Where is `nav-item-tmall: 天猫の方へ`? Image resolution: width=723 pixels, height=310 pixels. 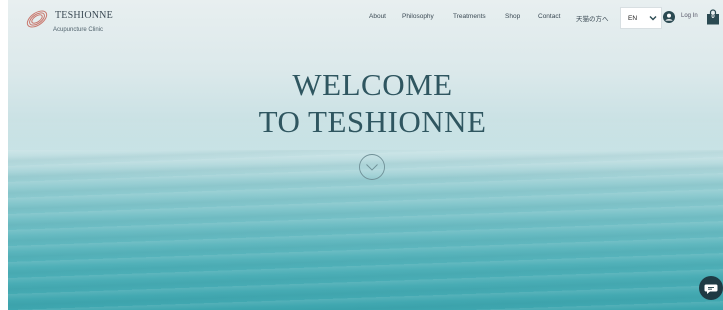
nav-item-tmall: 天猫の方へ is located at coordinates (592, 18).